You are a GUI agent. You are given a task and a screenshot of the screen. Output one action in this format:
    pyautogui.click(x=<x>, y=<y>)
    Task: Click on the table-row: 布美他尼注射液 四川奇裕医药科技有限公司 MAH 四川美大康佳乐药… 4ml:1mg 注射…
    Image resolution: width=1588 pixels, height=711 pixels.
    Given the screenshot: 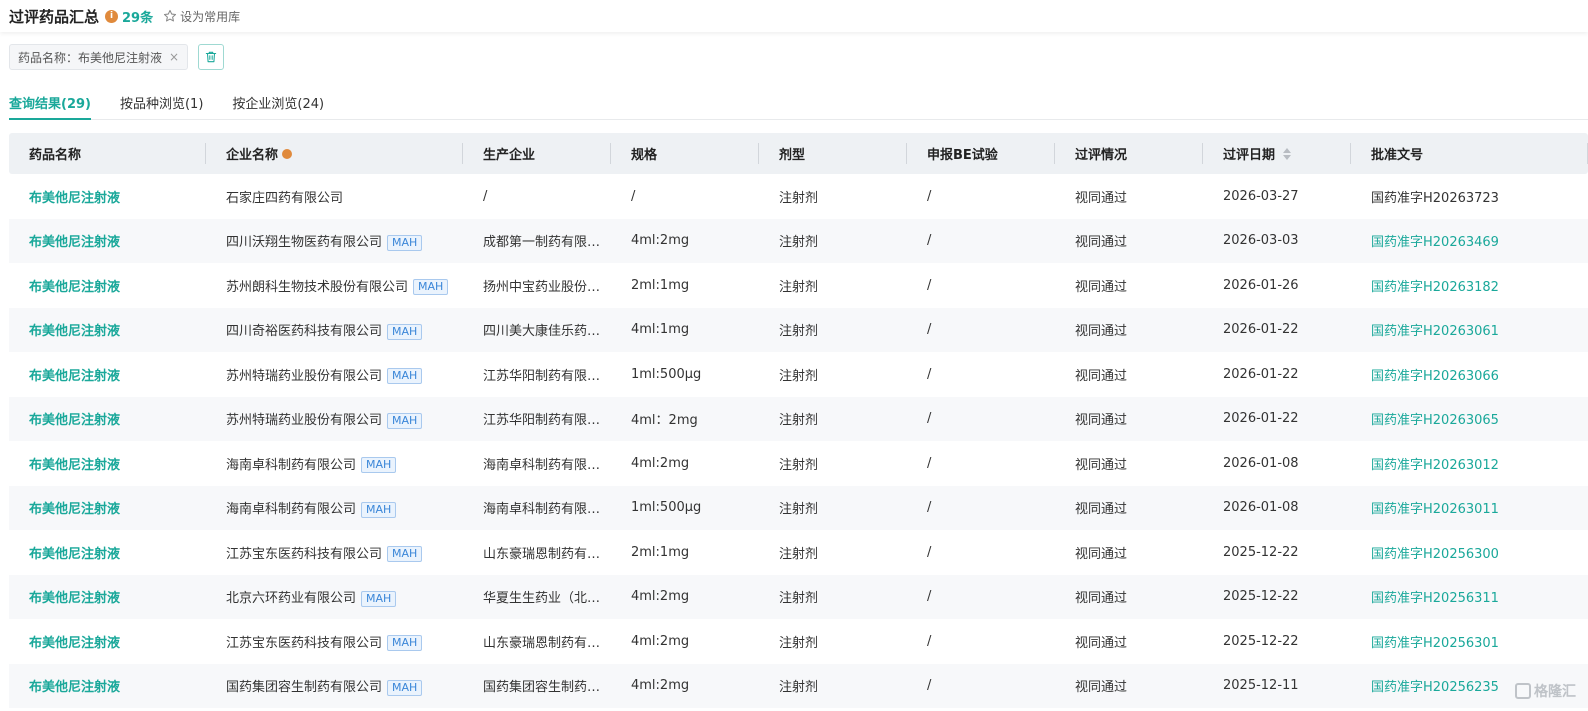 What is the action you would take?
    pyautogui.click(x=798, y=329)
    